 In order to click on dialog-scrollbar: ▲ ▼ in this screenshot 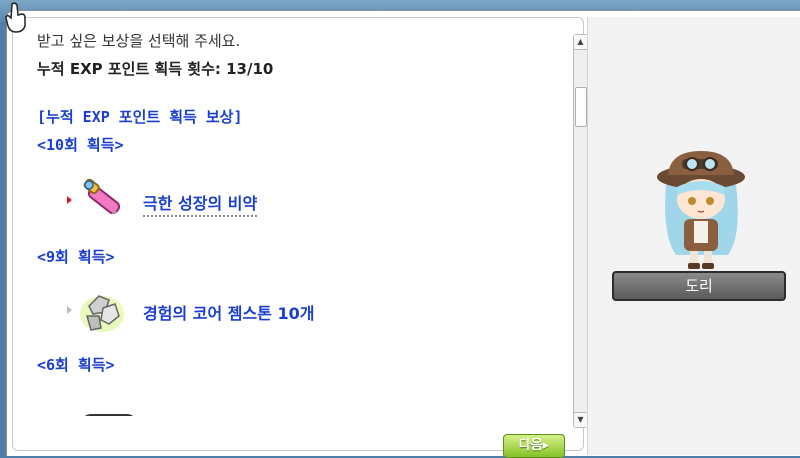, I will do `click(580, 231)`.